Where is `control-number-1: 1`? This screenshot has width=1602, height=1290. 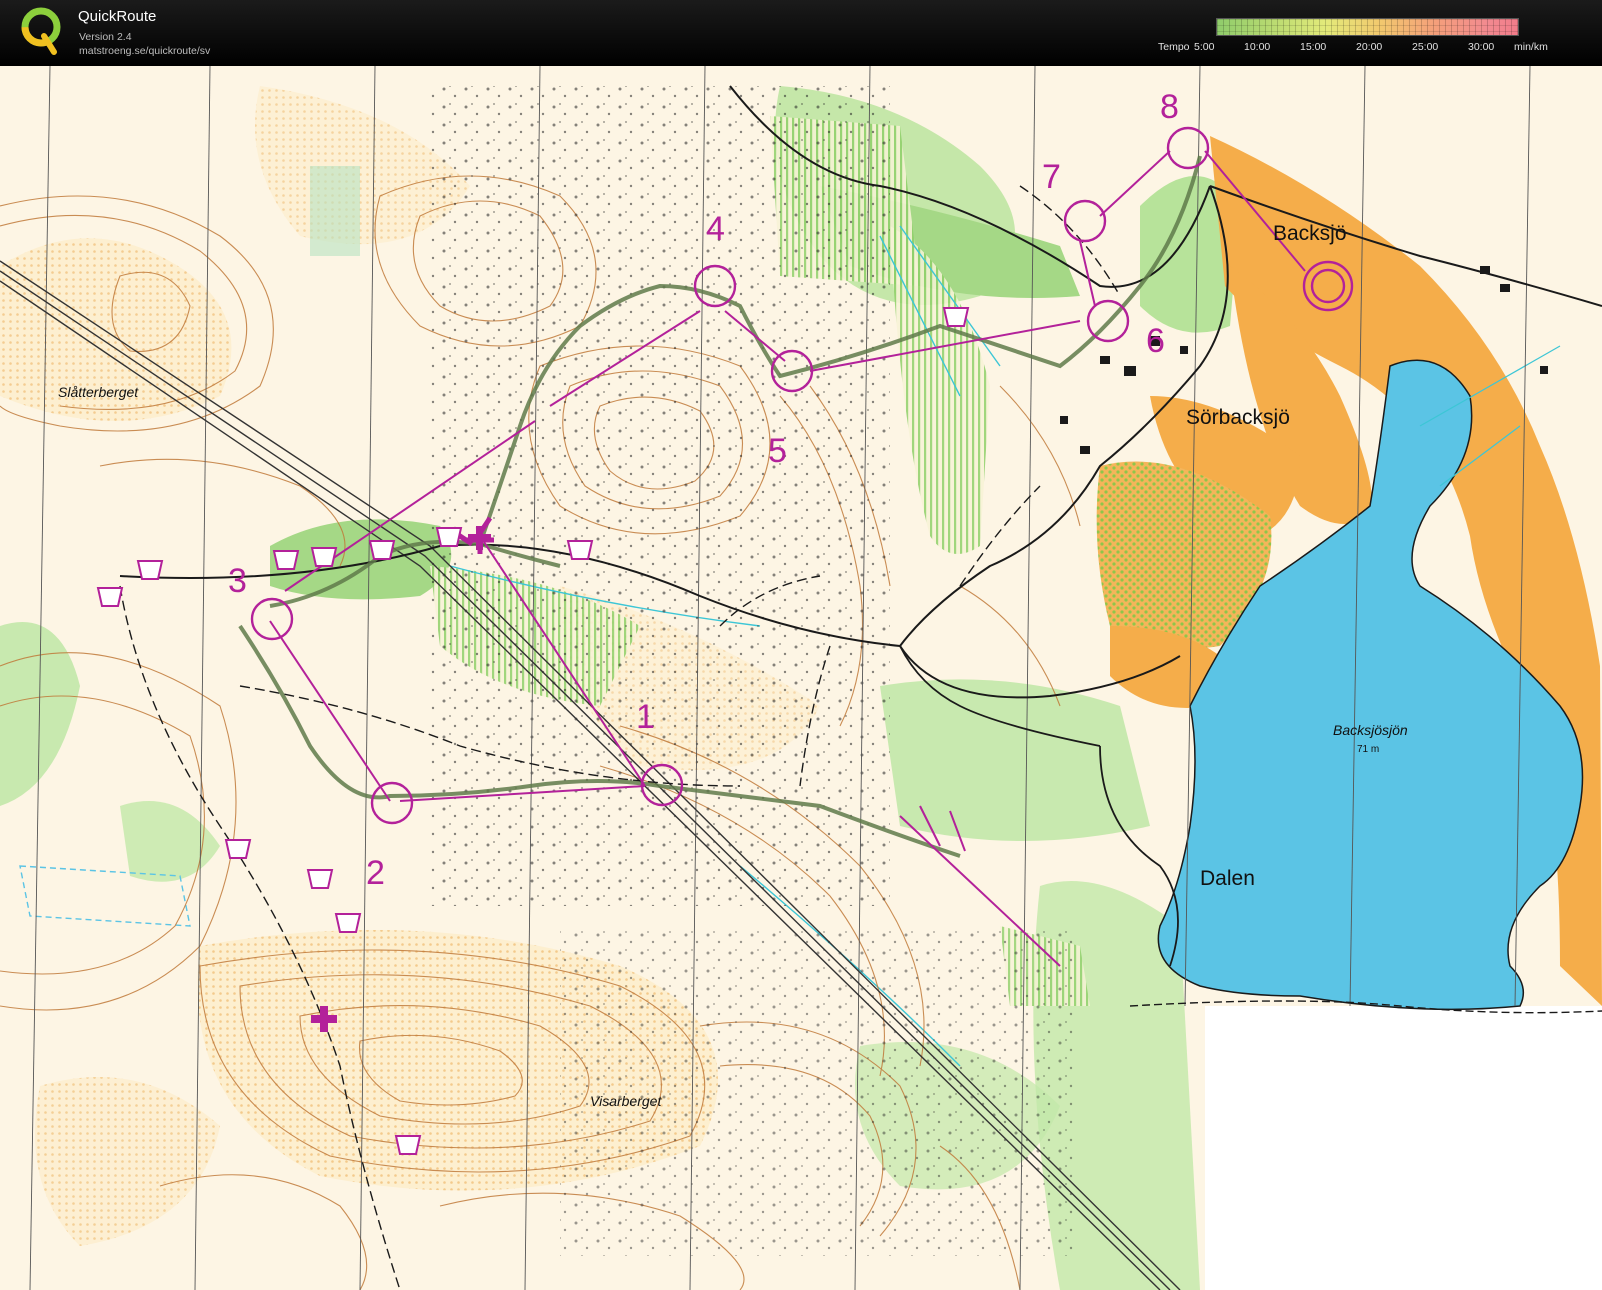
control-number-1: 1 is located at coordinates (645, 717).